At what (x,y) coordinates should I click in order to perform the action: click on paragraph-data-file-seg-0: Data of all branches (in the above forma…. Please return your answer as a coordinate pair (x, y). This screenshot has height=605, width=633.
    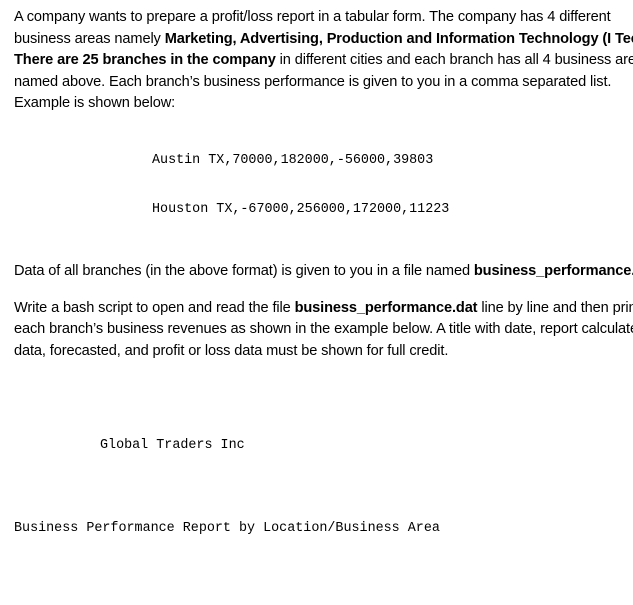
    Looking at the image, I should click on (244, 271).